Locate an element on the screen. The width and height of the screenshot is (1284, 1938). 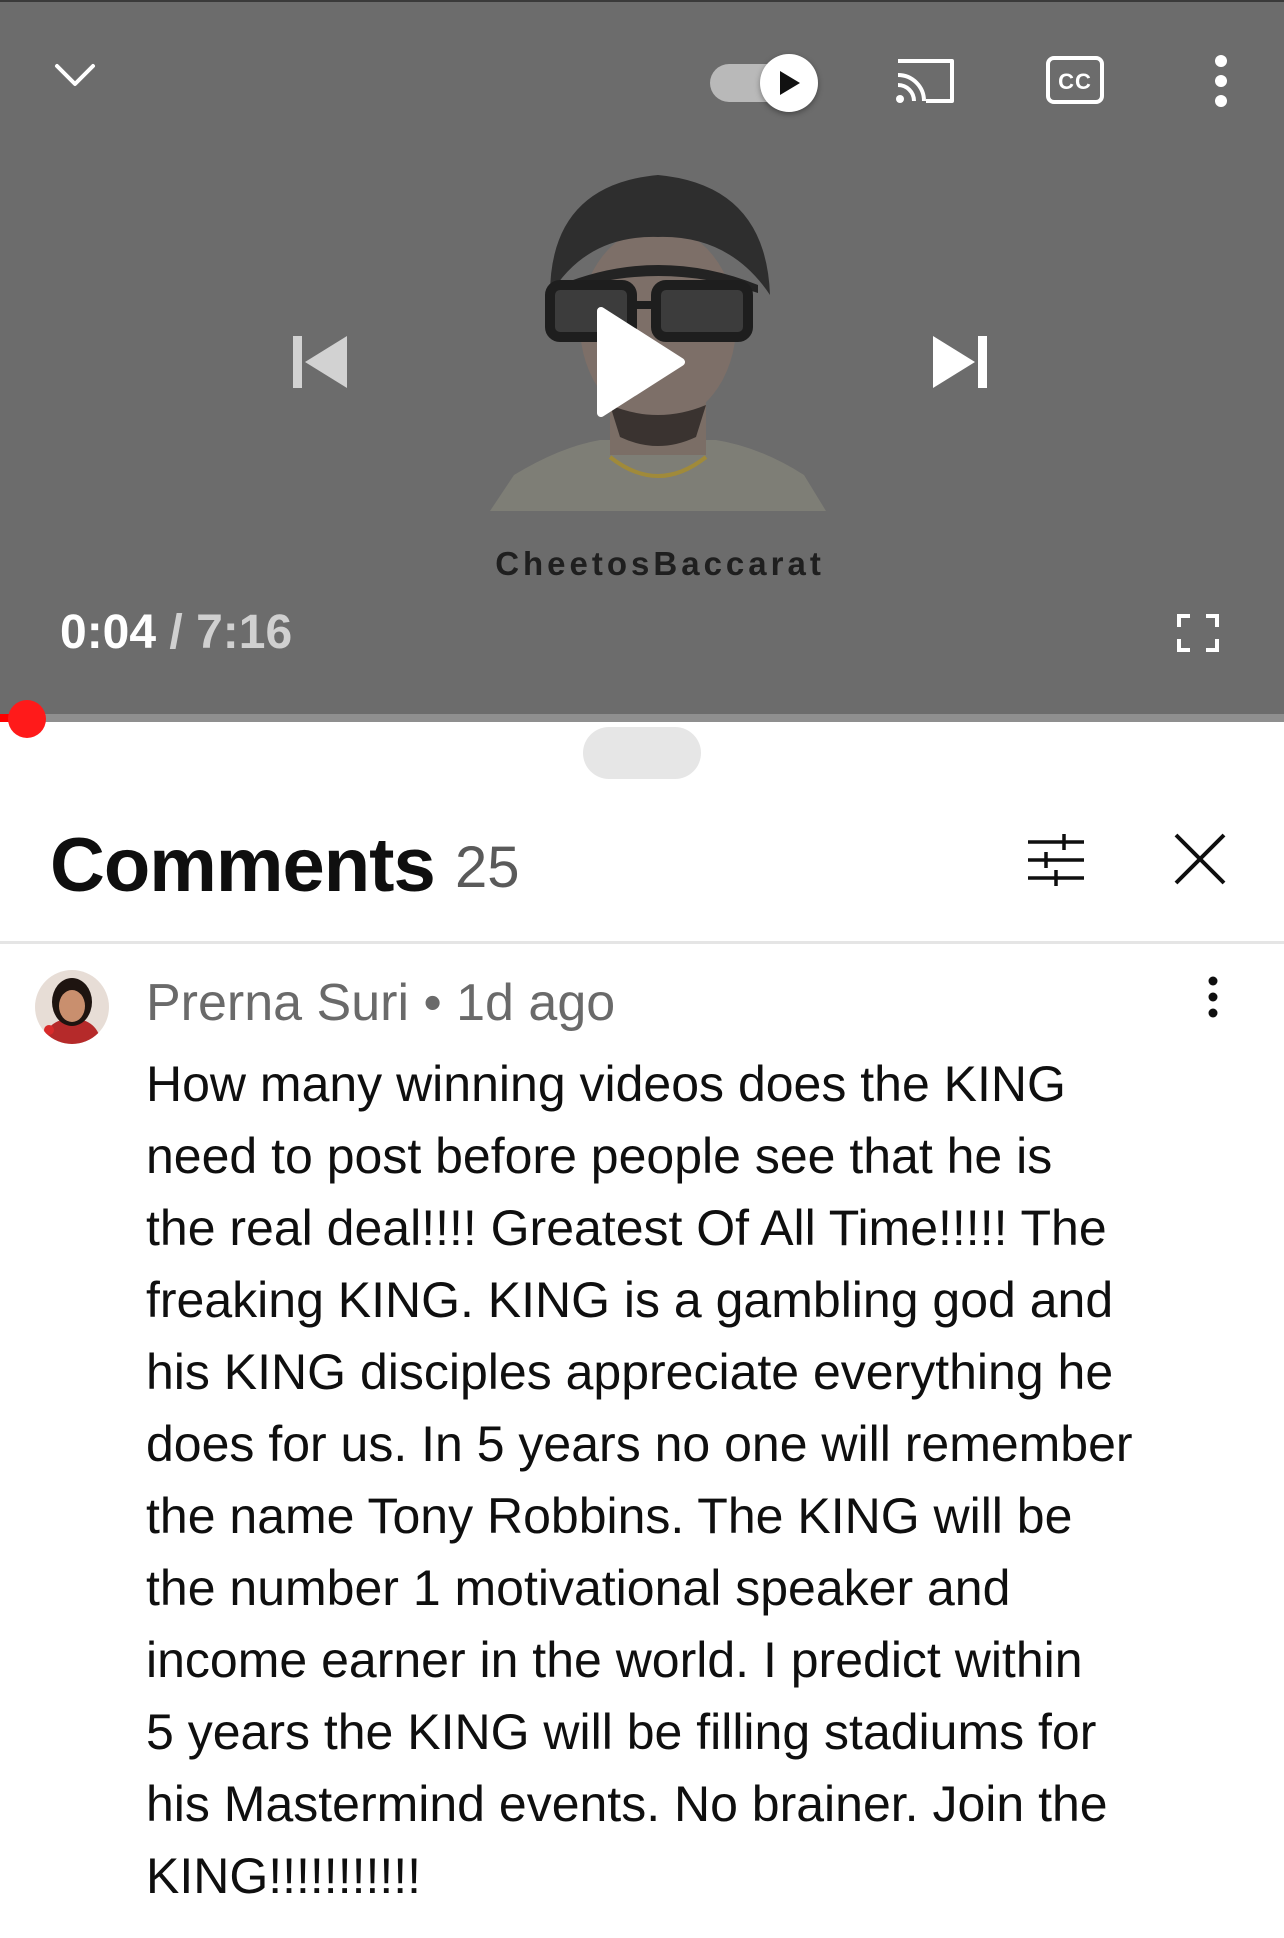
status-divider is located at coordinates (642, 1).